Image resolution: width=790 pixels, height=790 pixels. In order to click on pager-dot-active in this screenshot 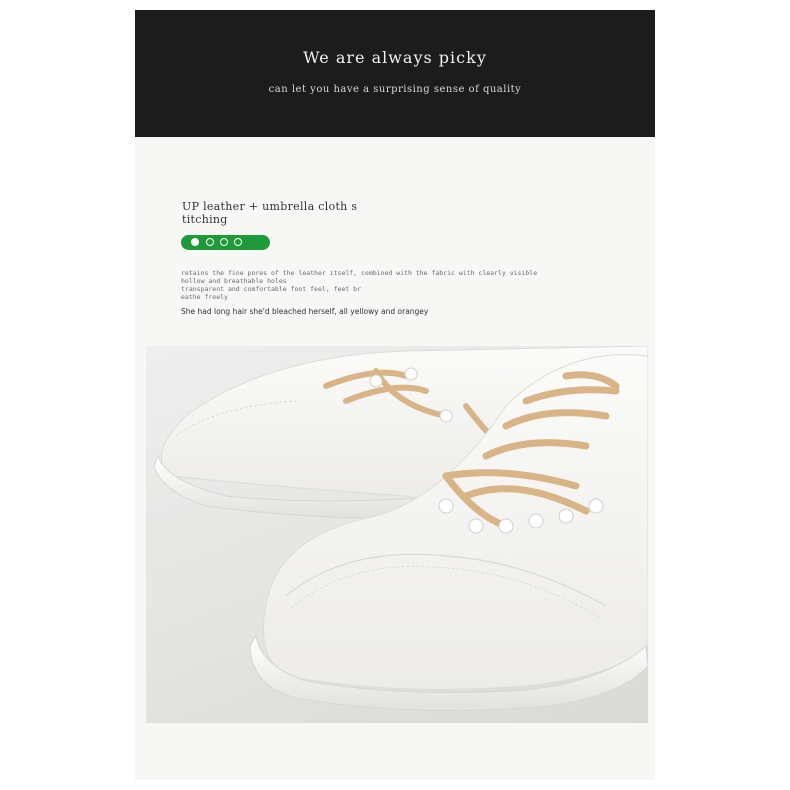, I will do `click(195, 242)`.